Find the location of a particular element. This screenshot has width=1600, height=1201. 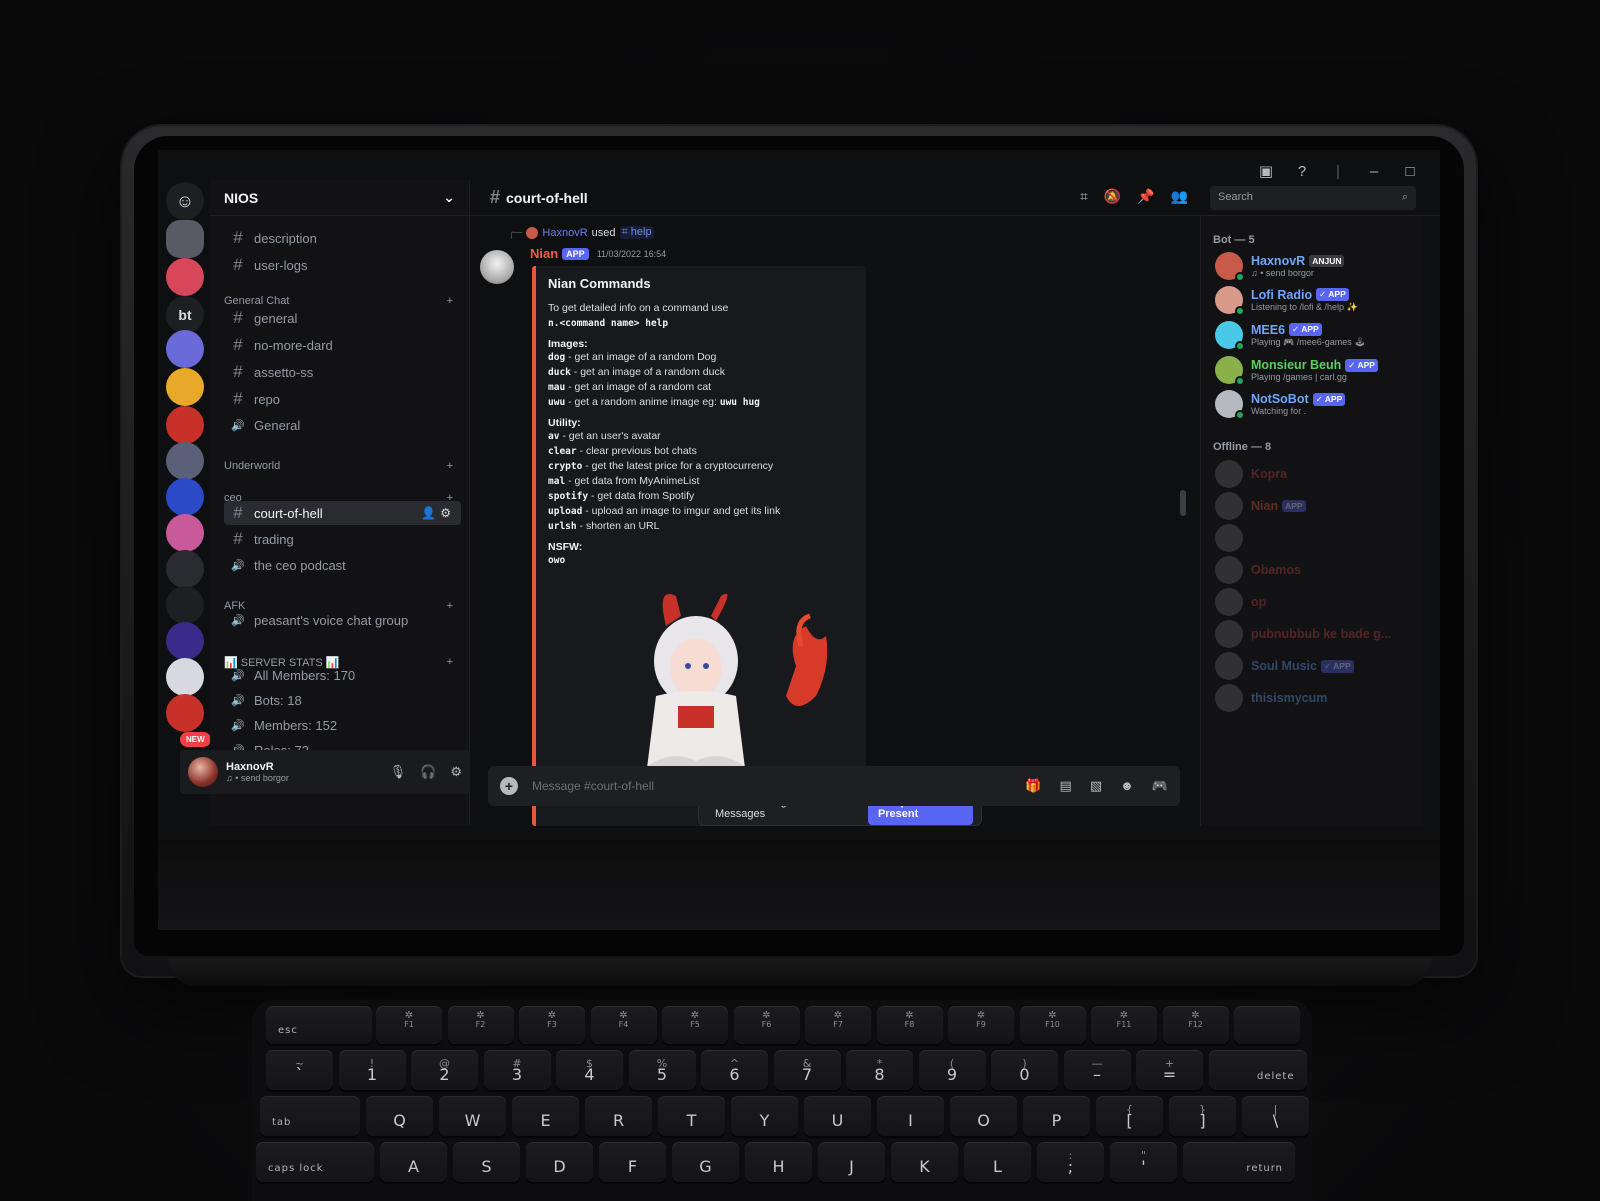

new-badge: NEW is located at coordinates (195, 739).